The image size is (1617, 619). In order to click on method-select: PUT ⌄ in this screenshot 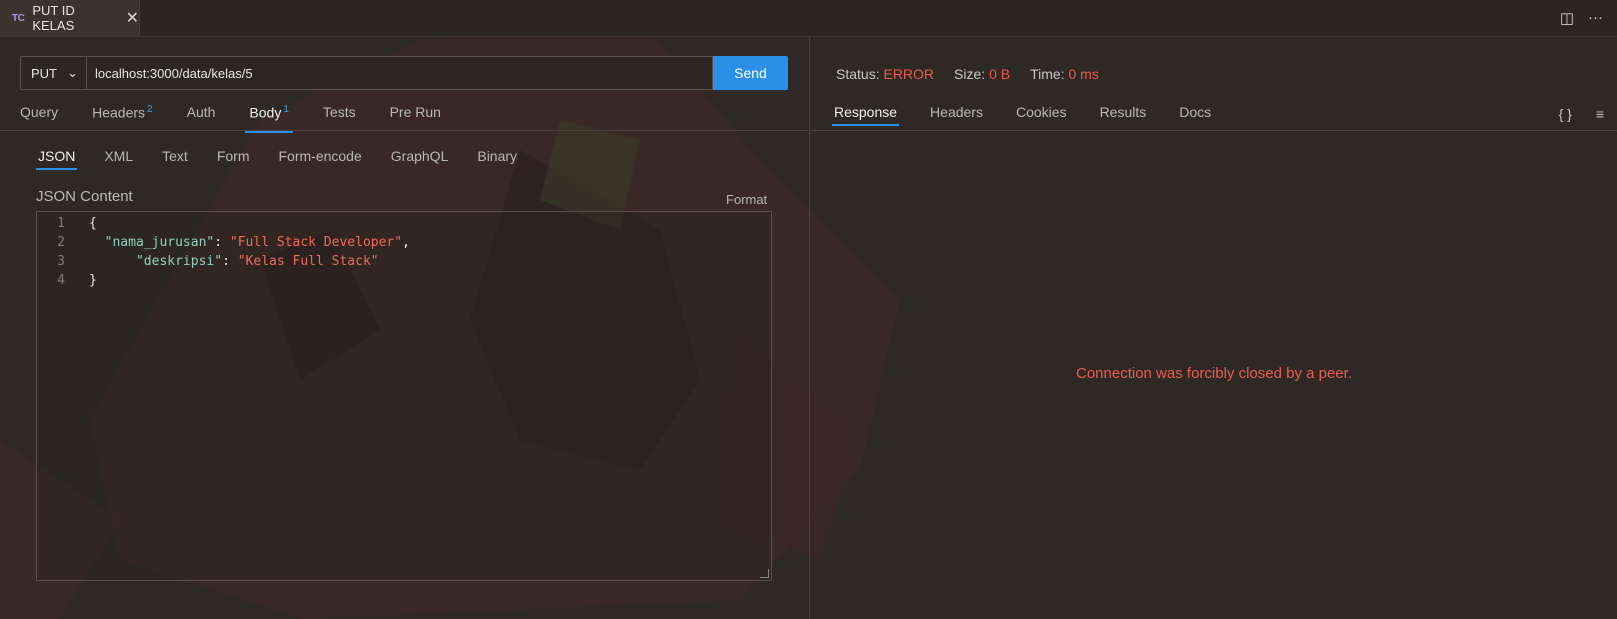, I will do `click(53, 73)`.